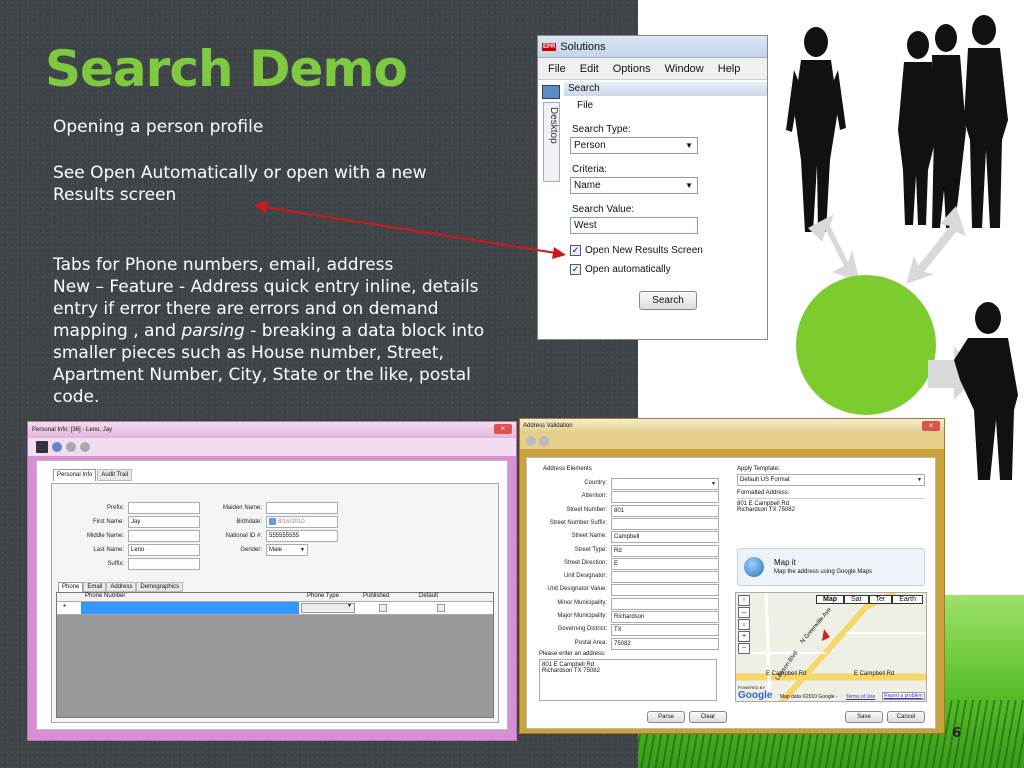  I want to click on template-value: Default US Format, so click(765, 480).